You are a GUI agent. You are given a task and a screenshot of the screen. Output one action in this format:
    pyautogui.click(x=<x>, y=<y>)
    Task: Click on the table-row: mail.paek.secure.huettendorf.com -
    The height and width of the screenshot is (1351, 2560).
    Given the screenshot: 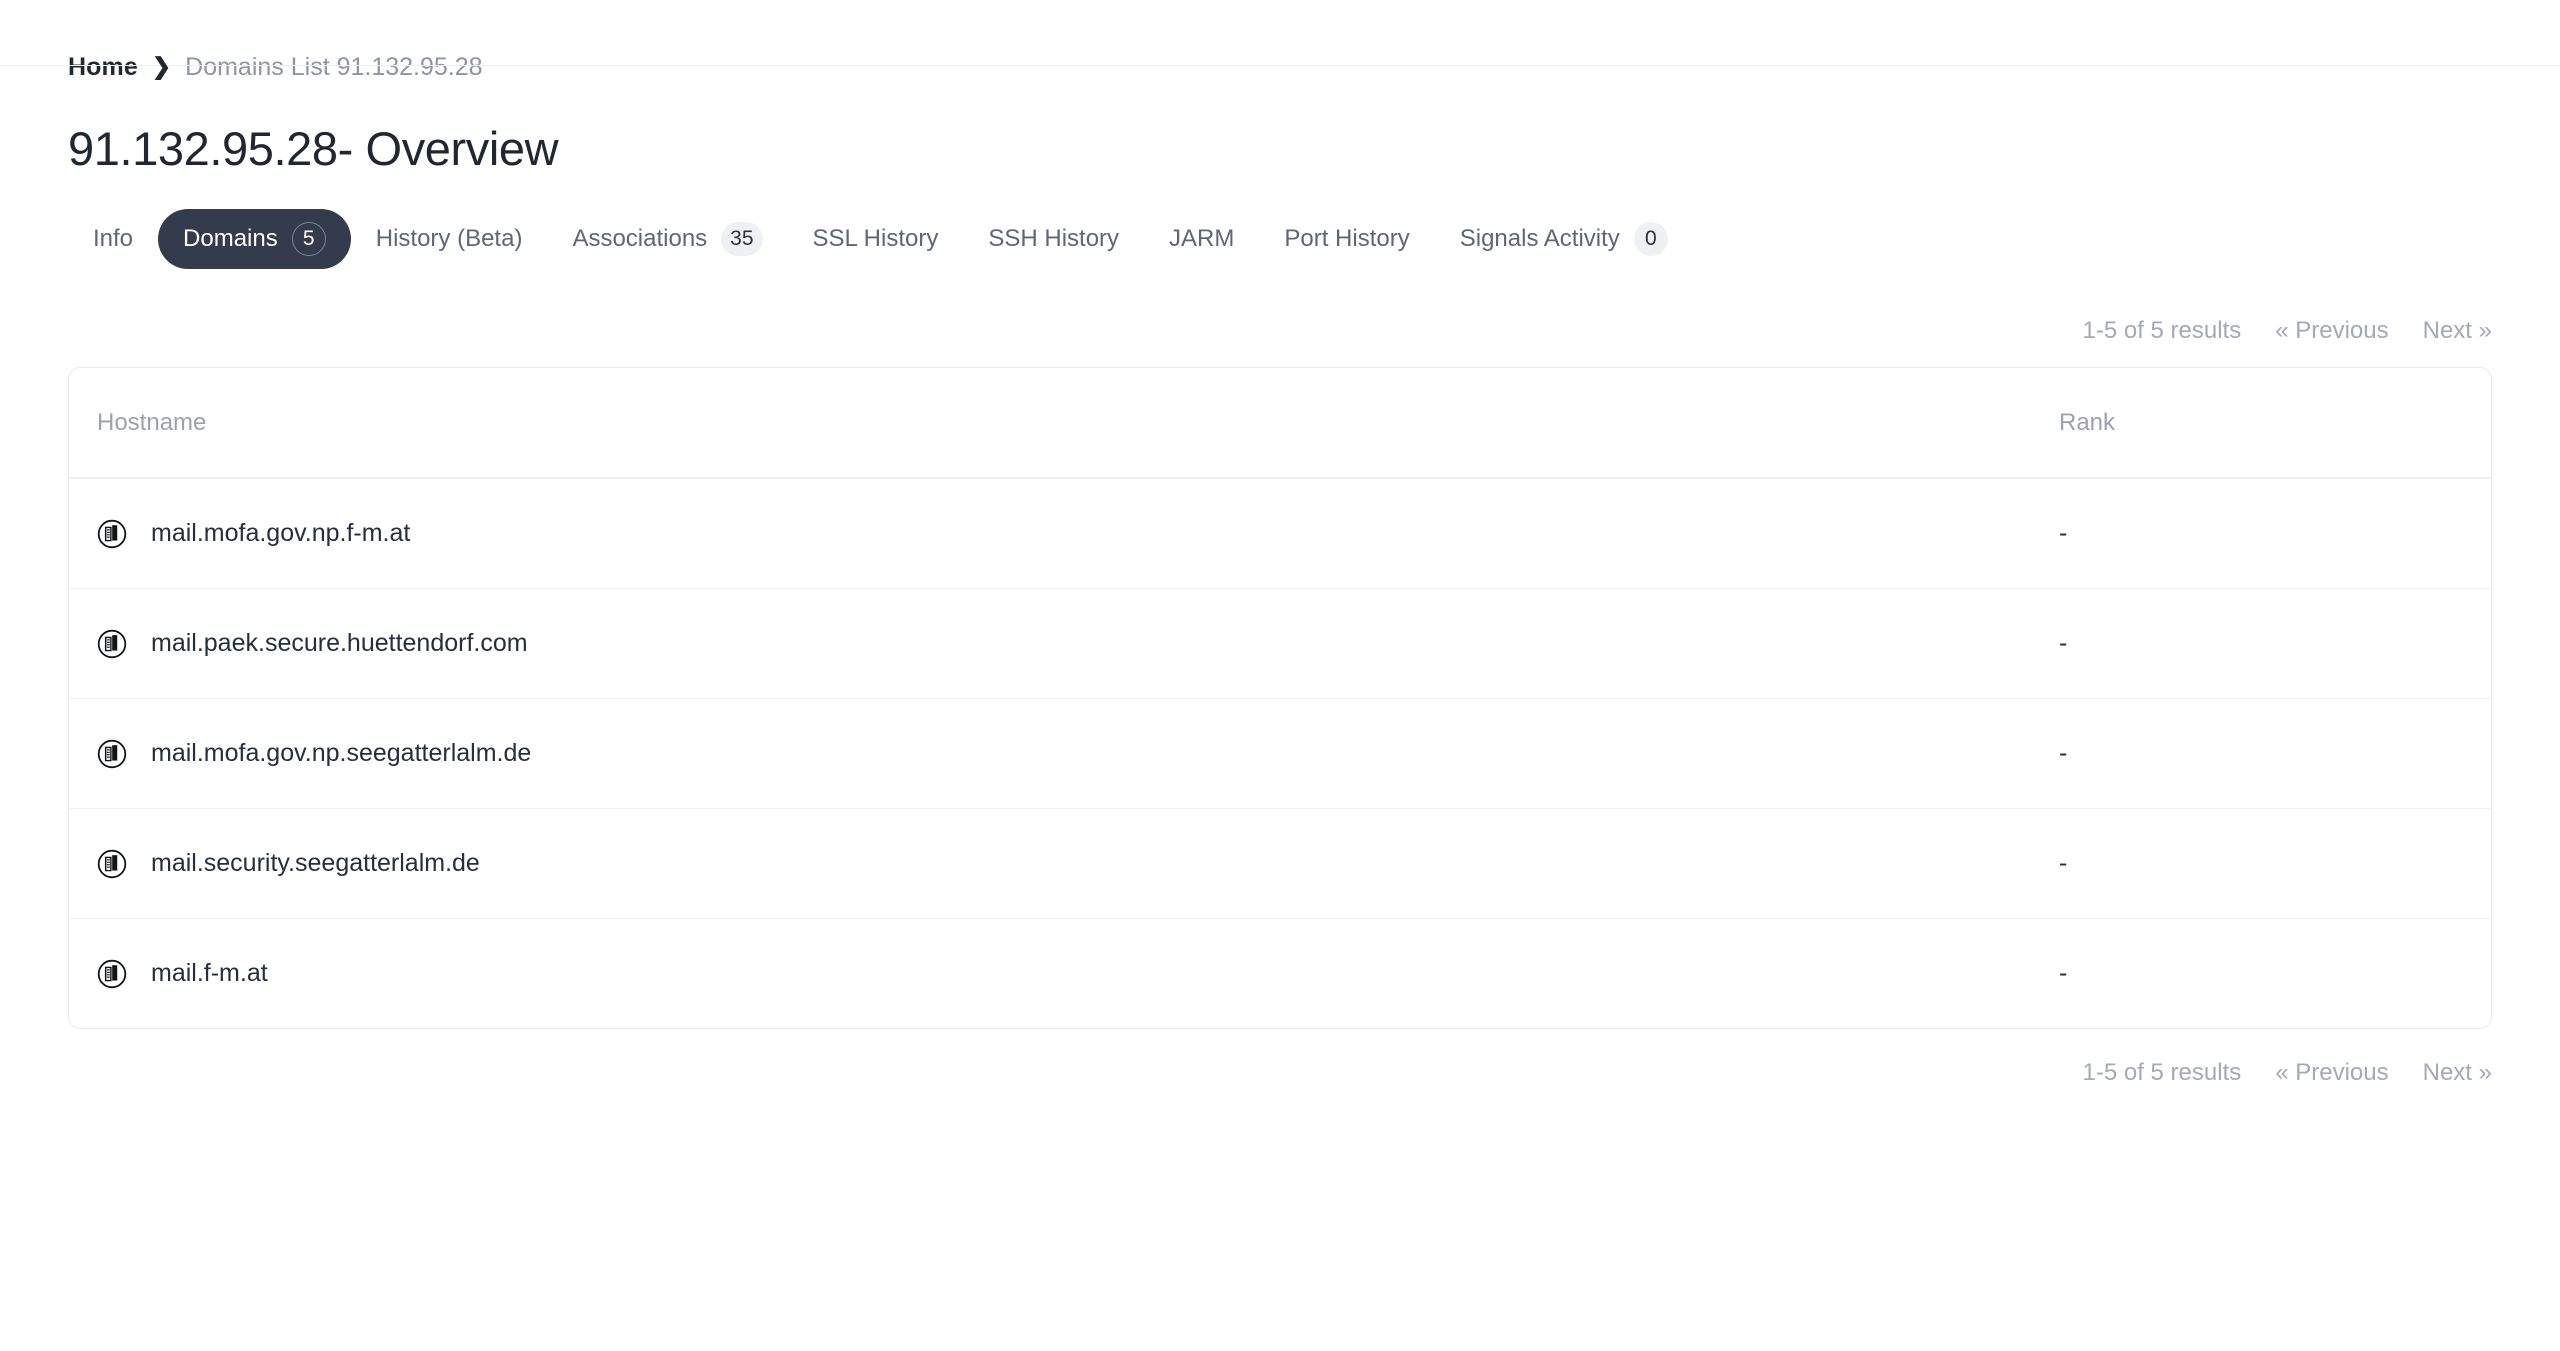 What is the action you would take?
    pyautogui.click(x=1280, y=643)
    